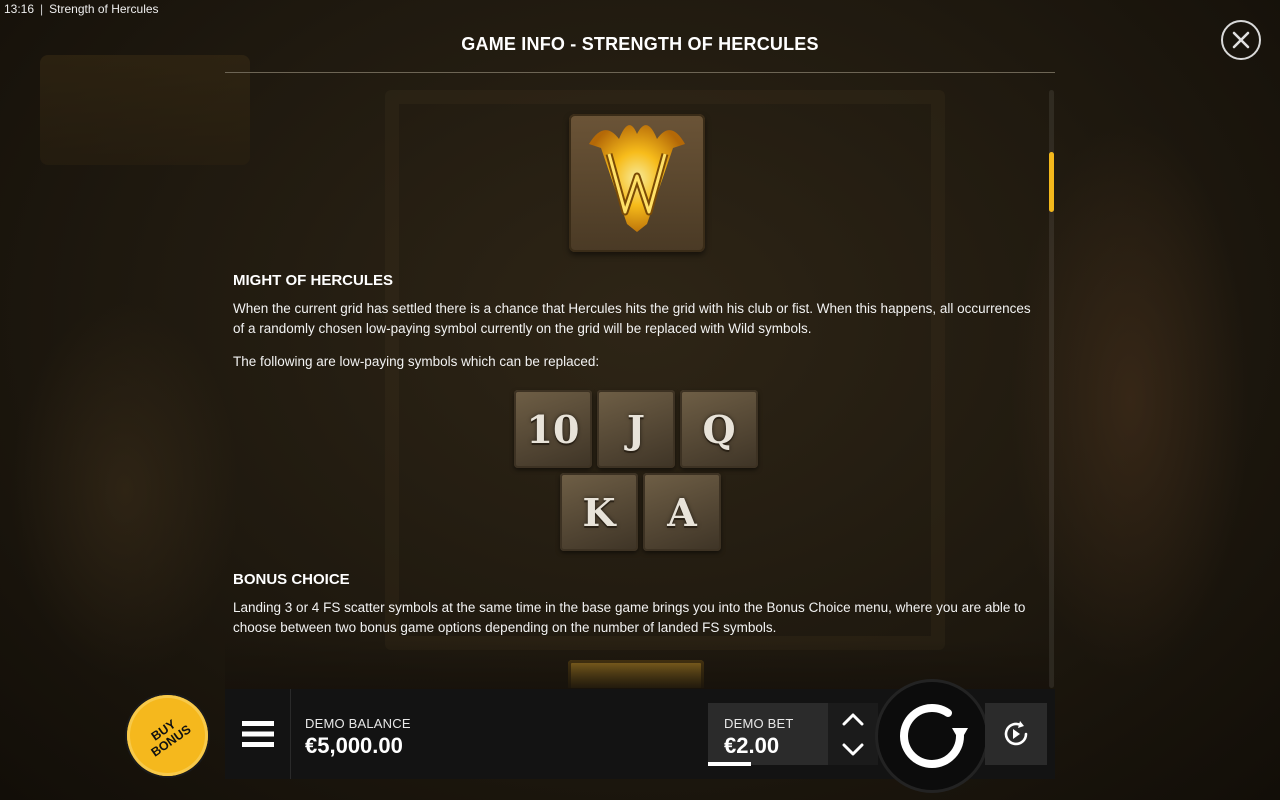 The width and height of the screenshot is (1280, 800). Describe the element at coordinates (125, 490) in the screenshot. I see `background-art-left` at that location.